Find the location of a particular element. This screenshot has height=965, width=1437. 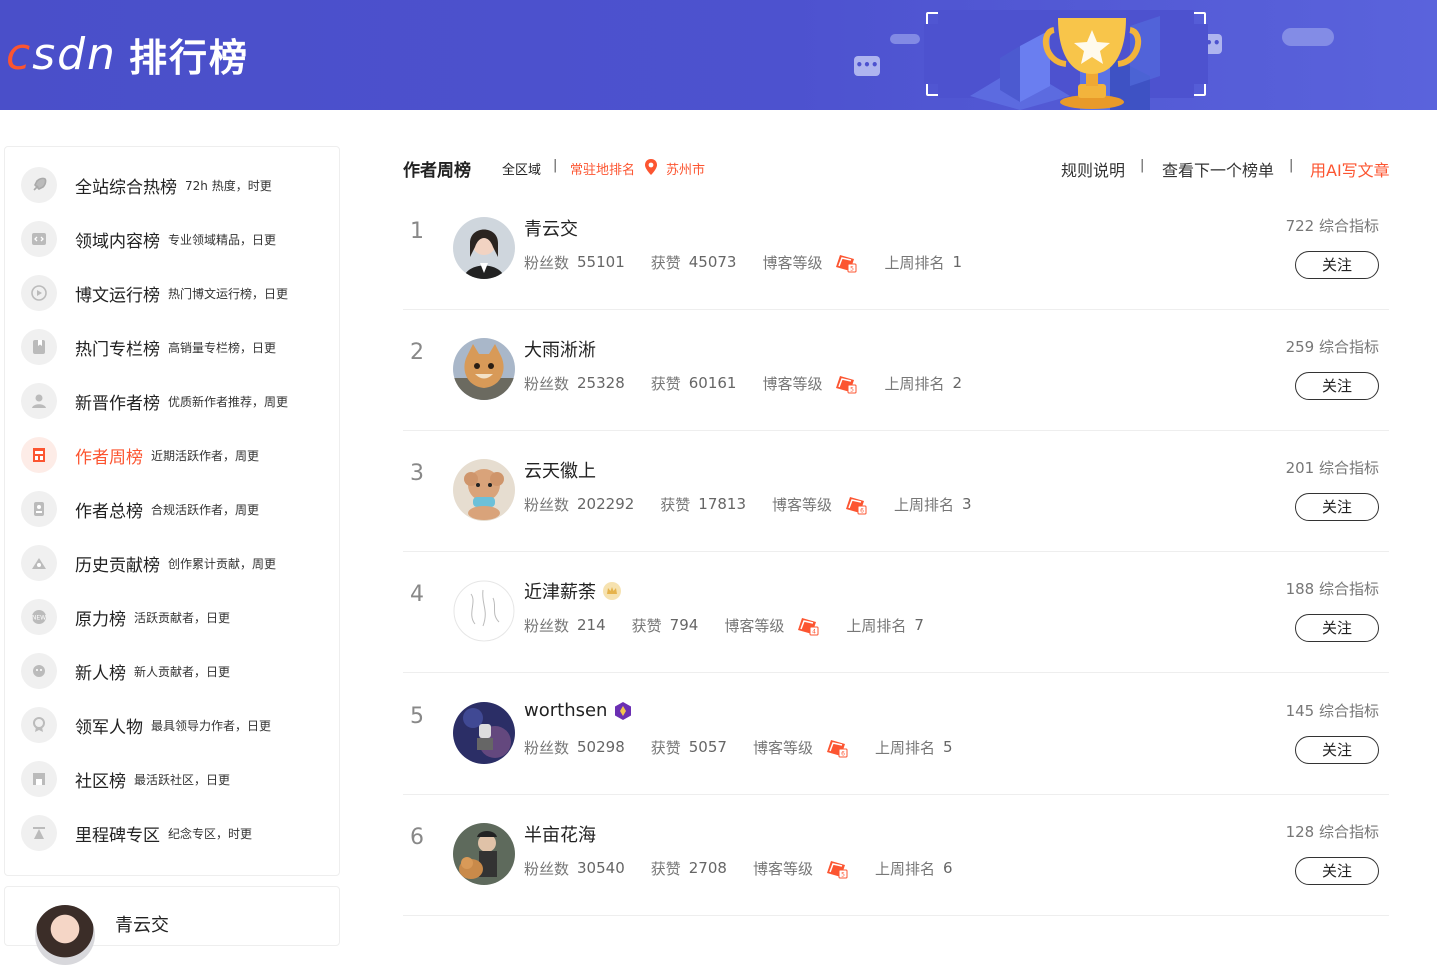

filter-city: 苏州市 is located at coordinates (685, 168).